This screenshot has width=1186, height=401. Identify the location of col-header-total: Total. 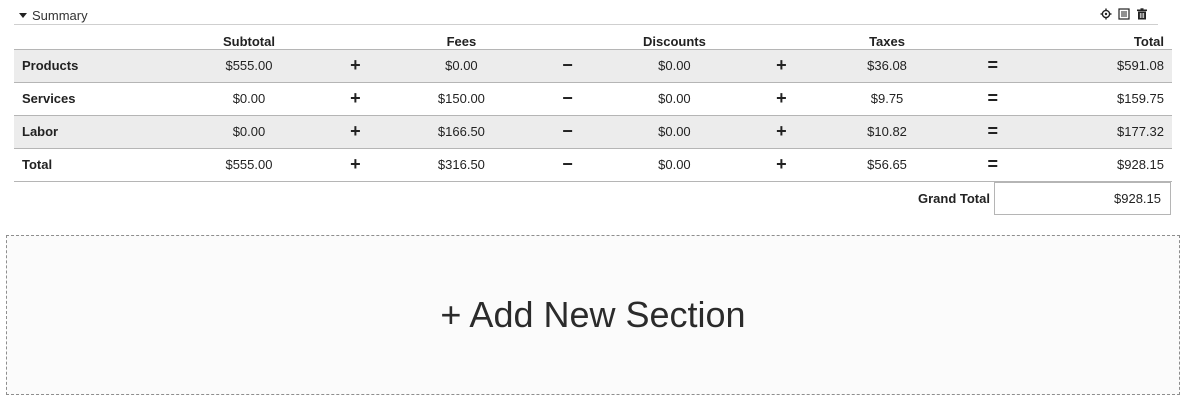
(1089, 40).